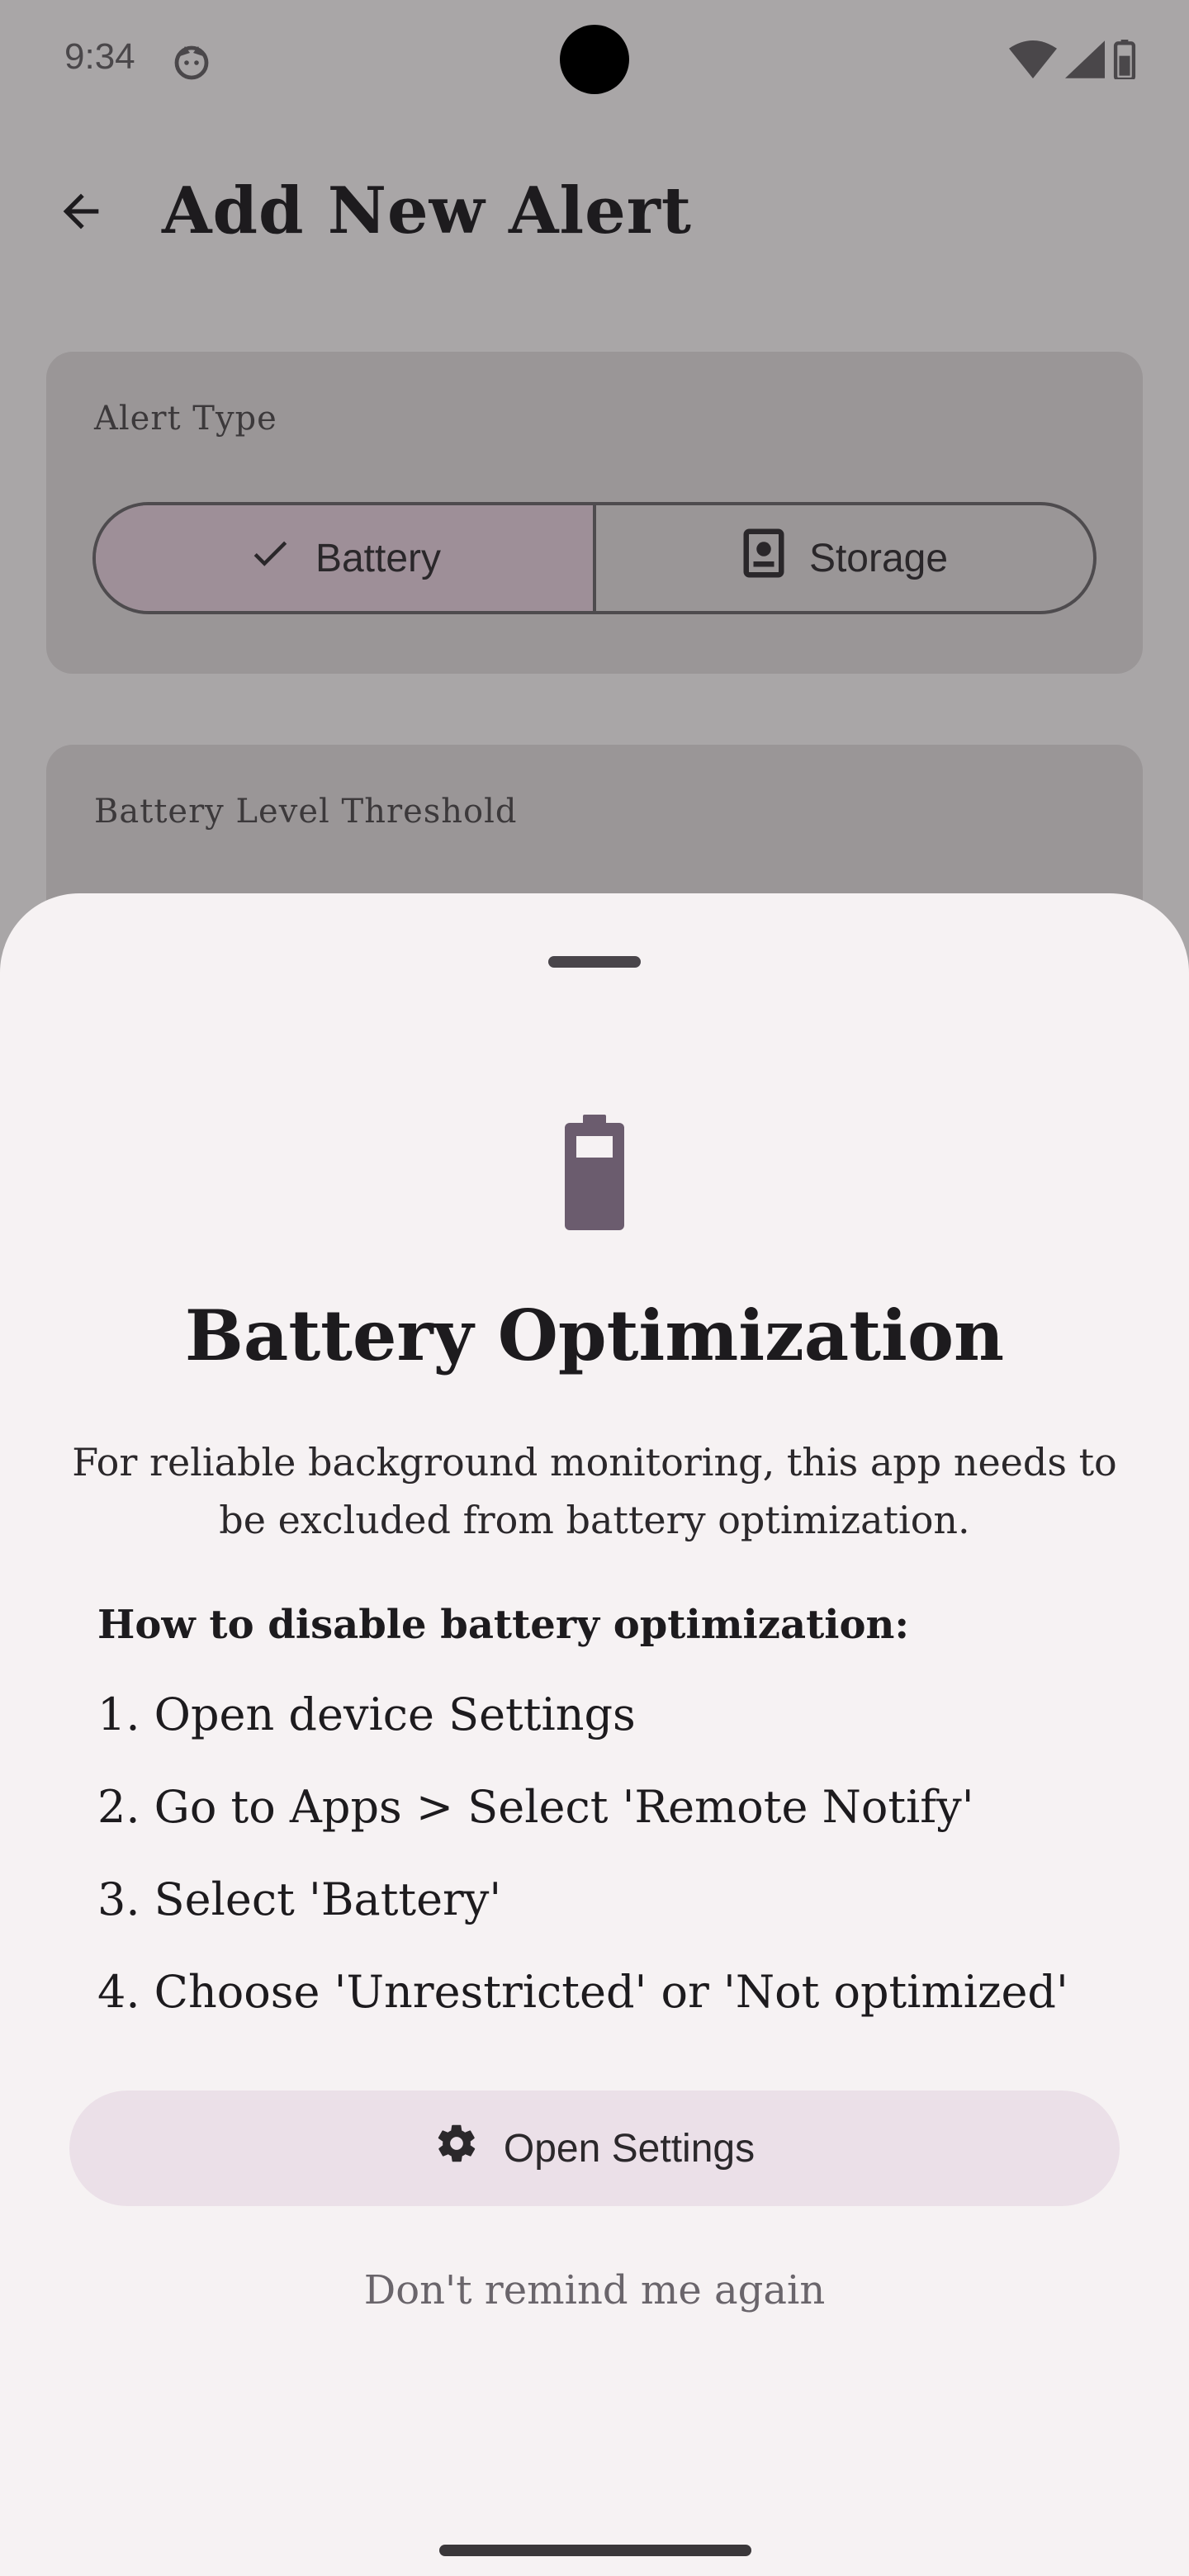 The height and width of the screenshot is (2576, 1189). Describe the element at coordinates (763, 558) in the screenshot. I see `storage-icon` at that location.